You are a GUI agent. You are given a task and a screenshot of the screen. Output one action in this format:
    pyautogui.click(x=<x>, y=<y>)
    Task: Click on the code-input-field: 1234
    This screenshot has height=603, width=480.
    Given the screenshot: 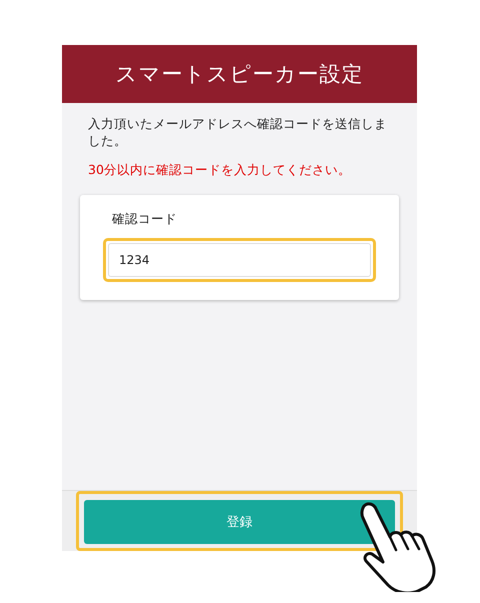 What is the action you would take?
    pyautogui.click(x=239, y=260)
    